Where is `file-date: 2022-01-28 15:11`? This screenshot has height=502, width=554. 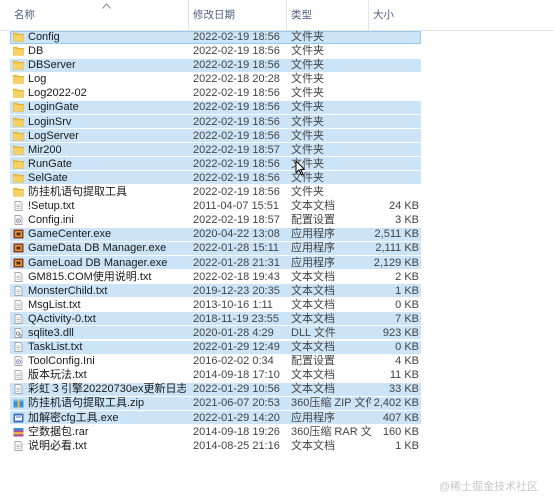 file-date: 2022-01-28 15:11 is located at coordinates (236, 248).